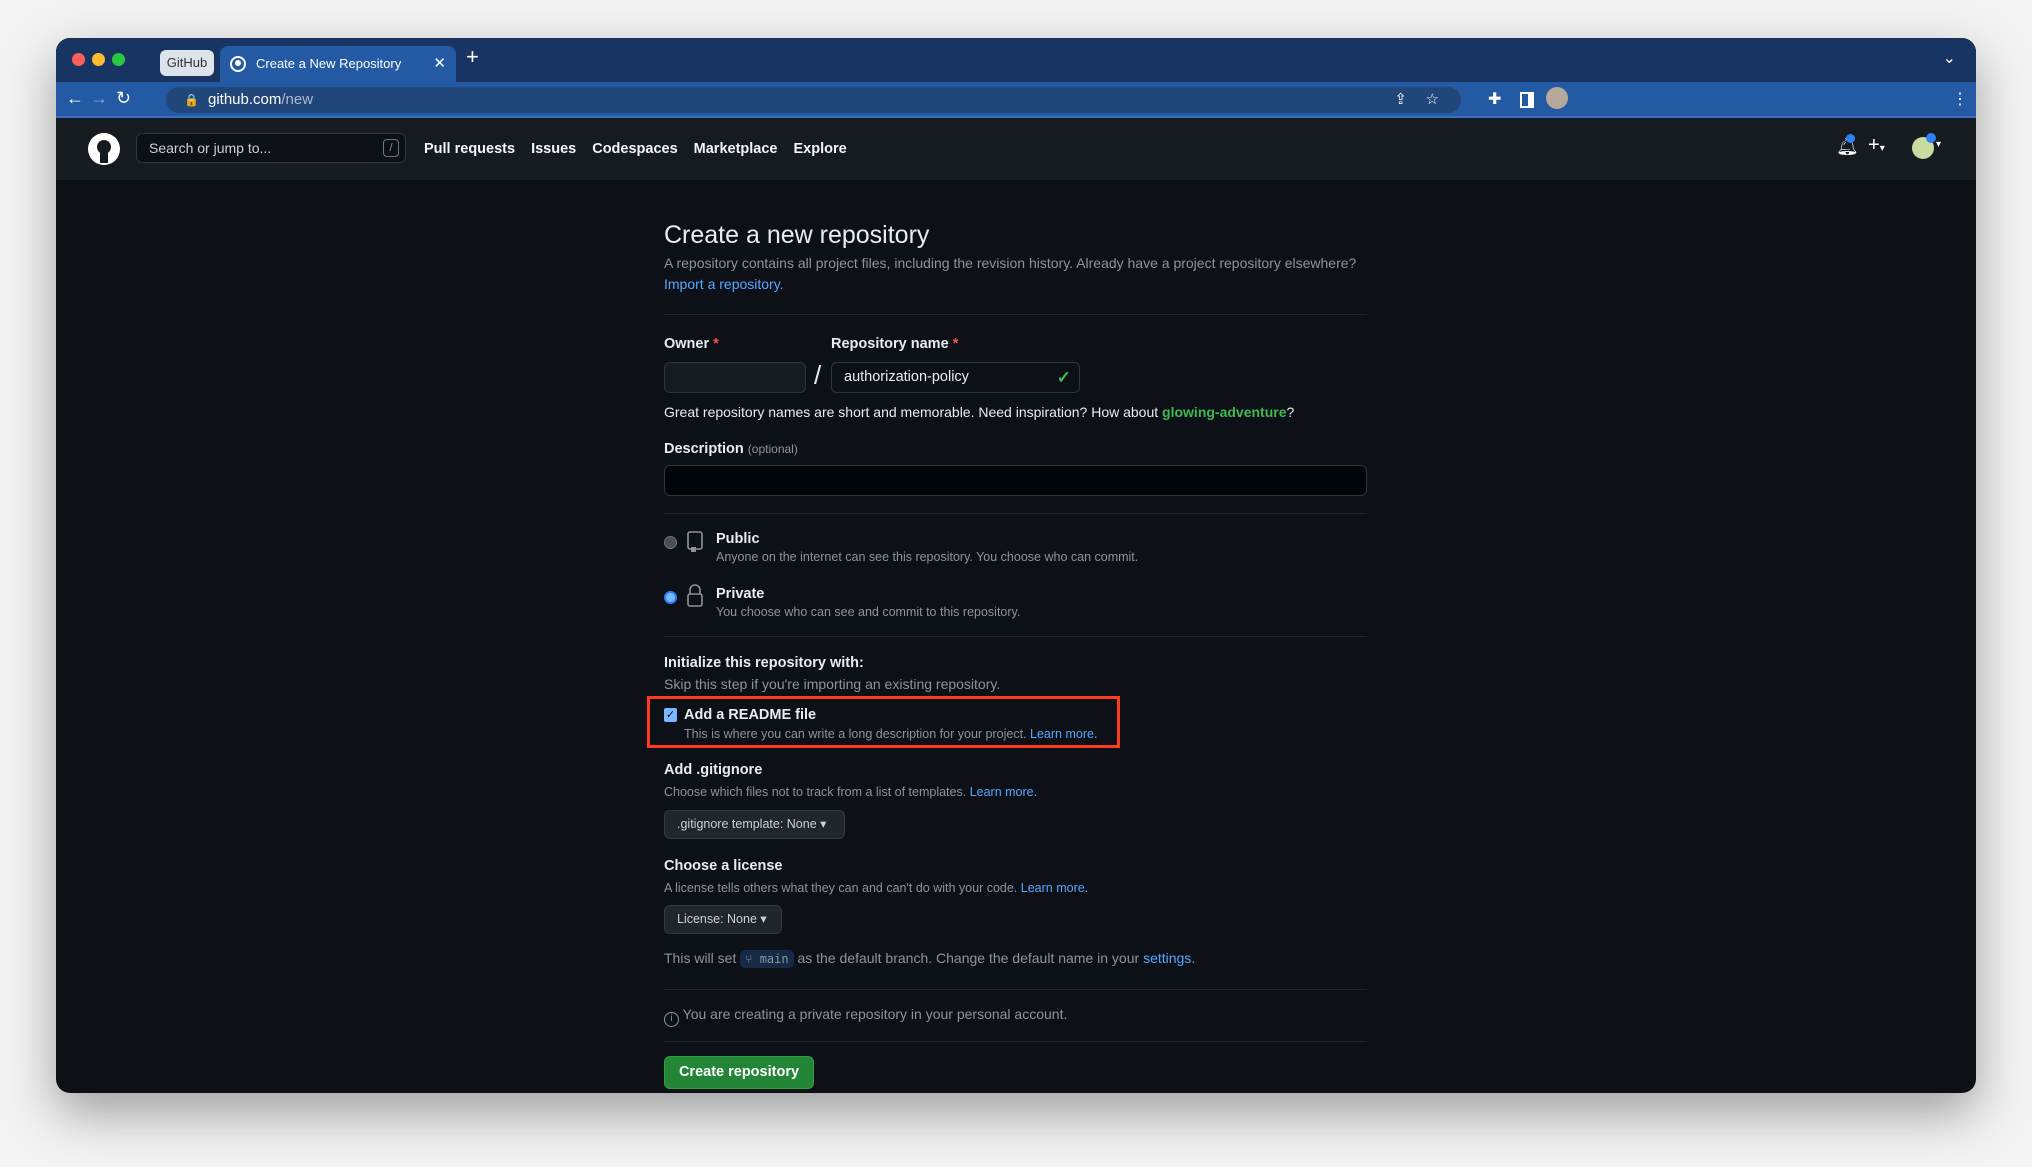  What do you see at coordinates (472, 57) in the screenshot?
I see `new-tab-button: +` at bounding box center [472, 57].